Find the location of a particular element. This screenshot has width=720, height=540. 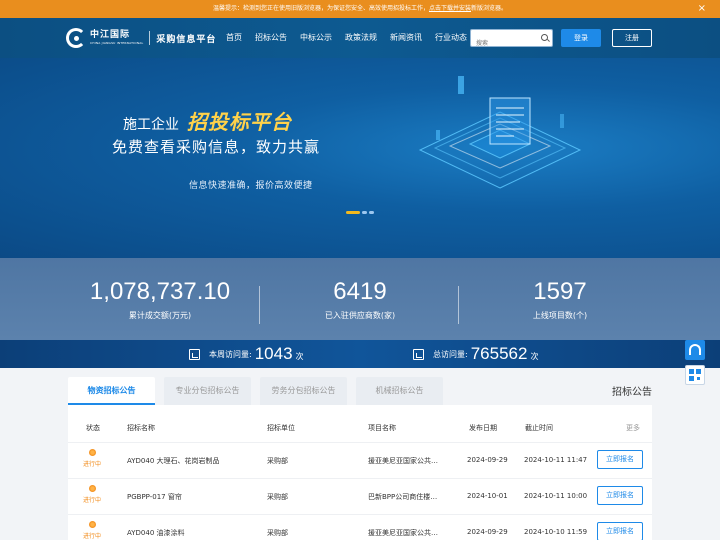

visit-count: 1043 is located at coordinates (273, 353).